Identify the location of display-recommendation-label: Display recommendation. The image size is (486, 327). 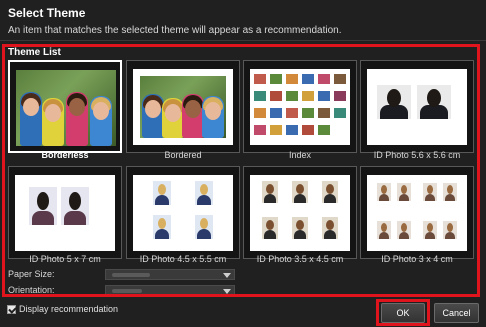
(69, 309).